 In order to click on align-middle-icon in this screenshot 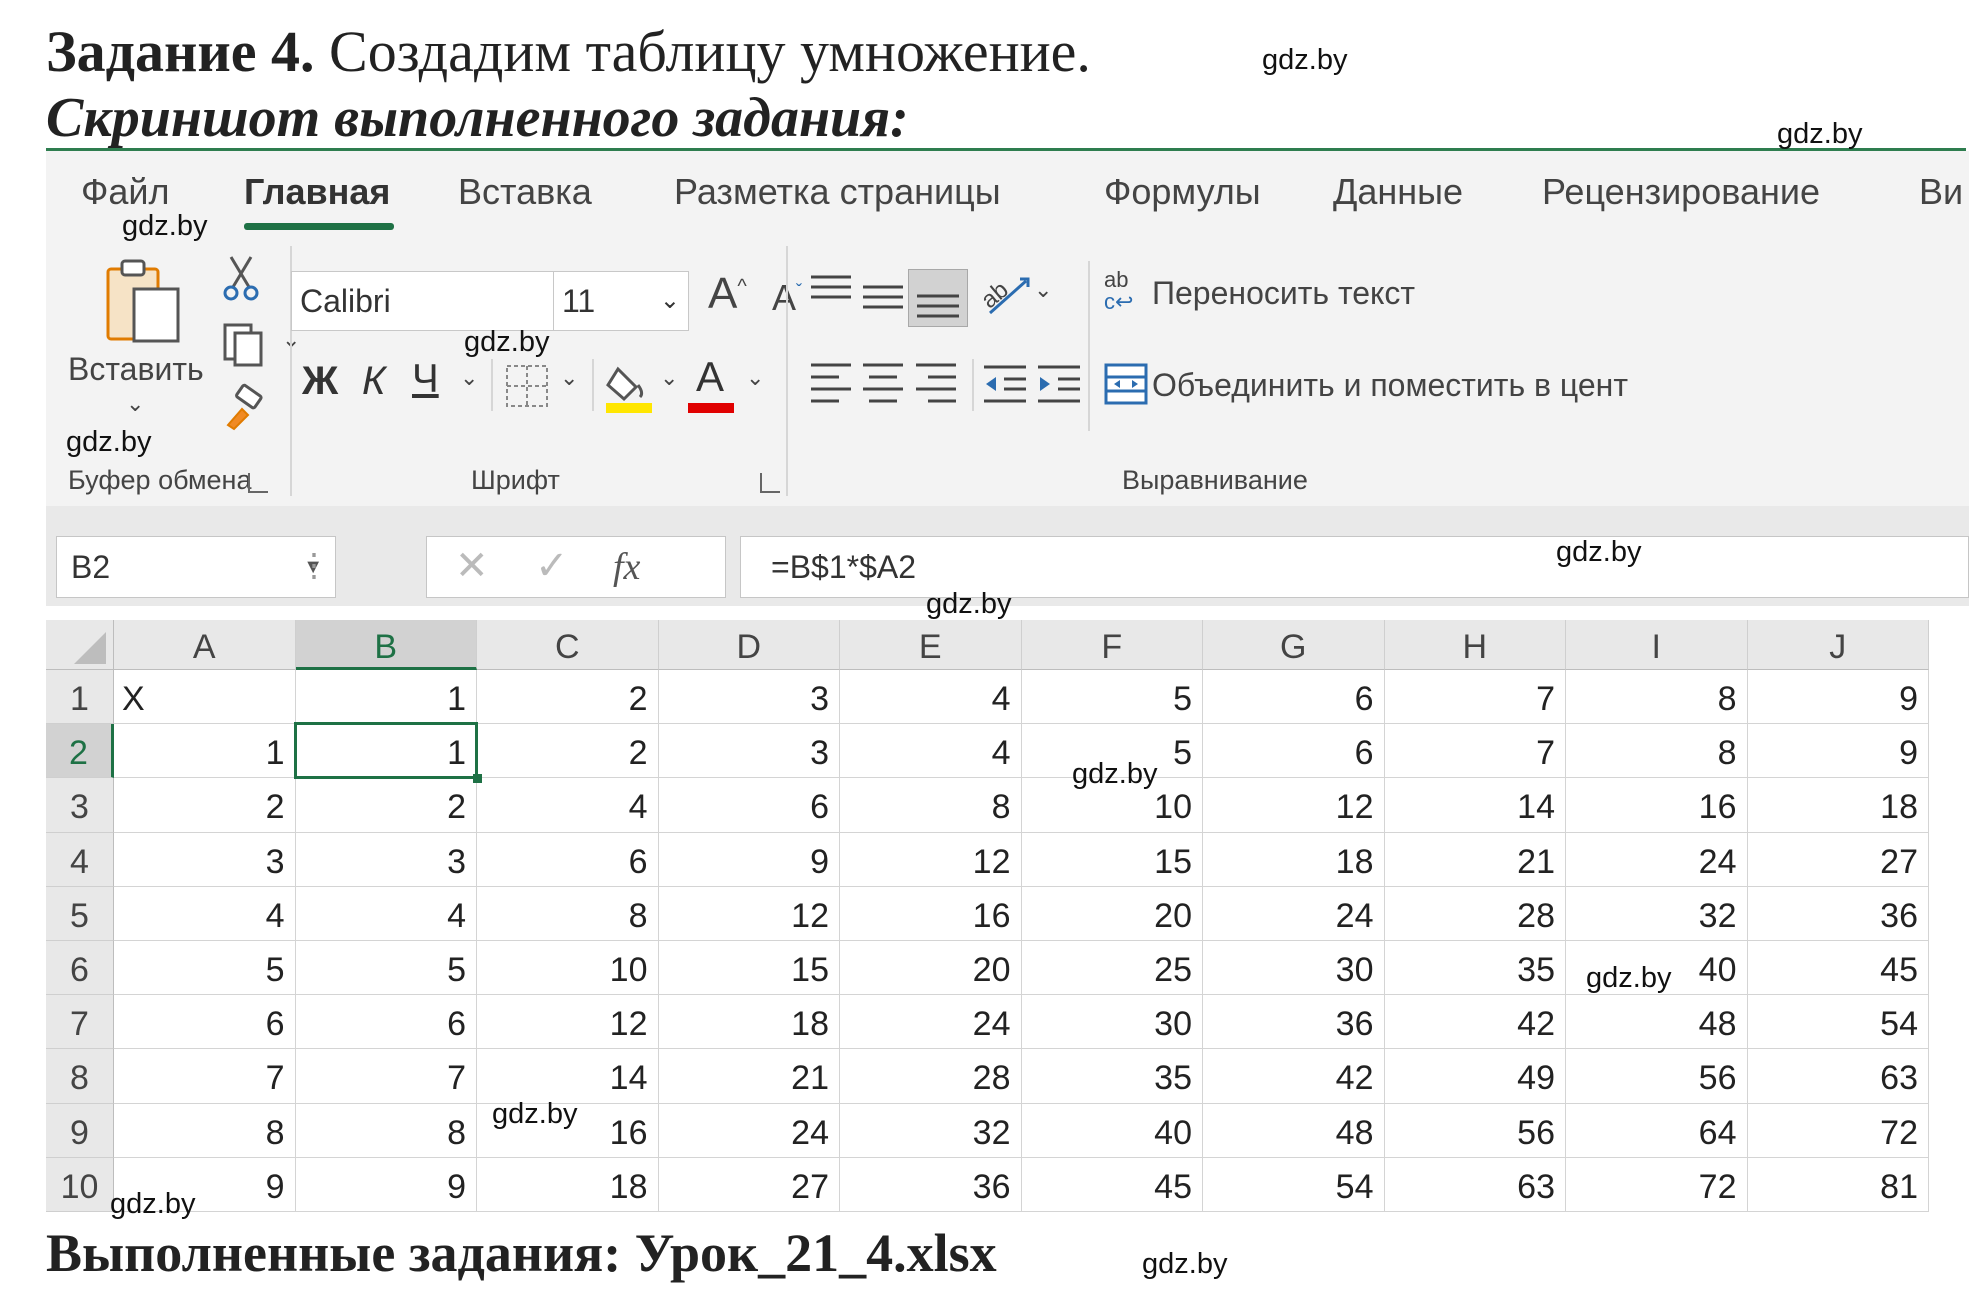, I will do `click(883, 299)`.